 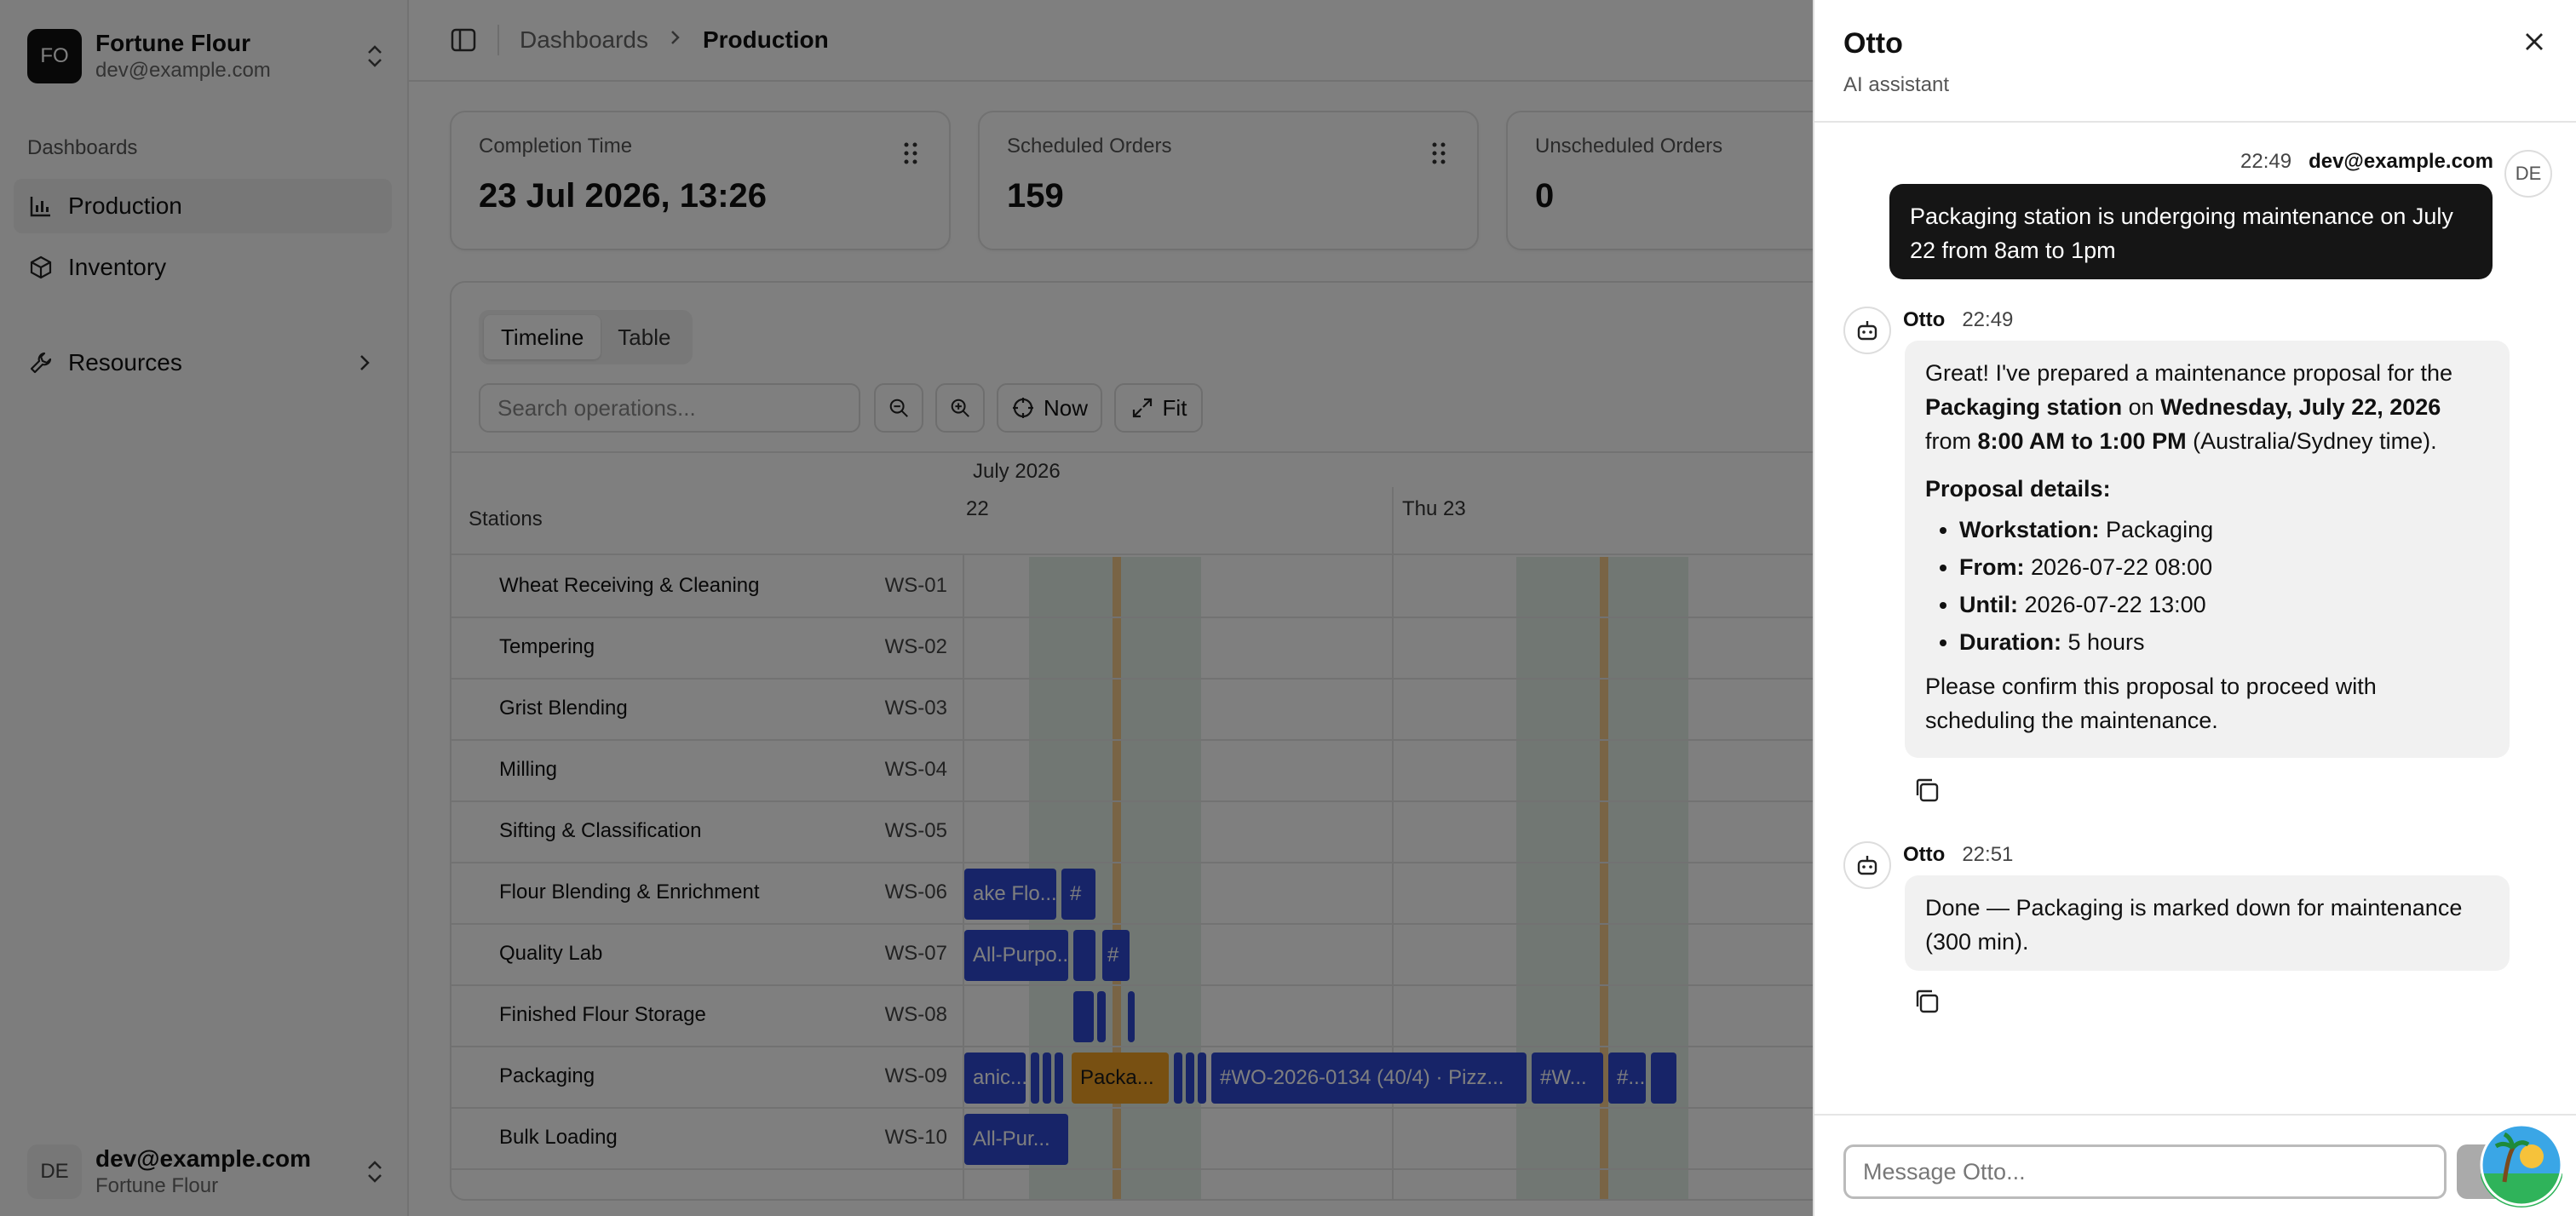 What do you see at coordinates (2224, 567) in the screenshot?
I see `list-item: From: 2026-07-22 08:00` at bounding box center [2224, 567].